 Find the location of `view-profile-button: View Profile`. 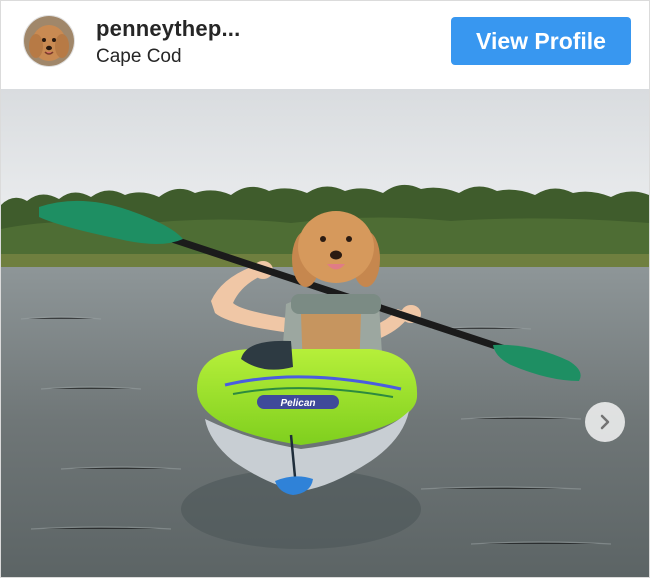

view-profile-button: View Profile is located at coordinates (541, 41).